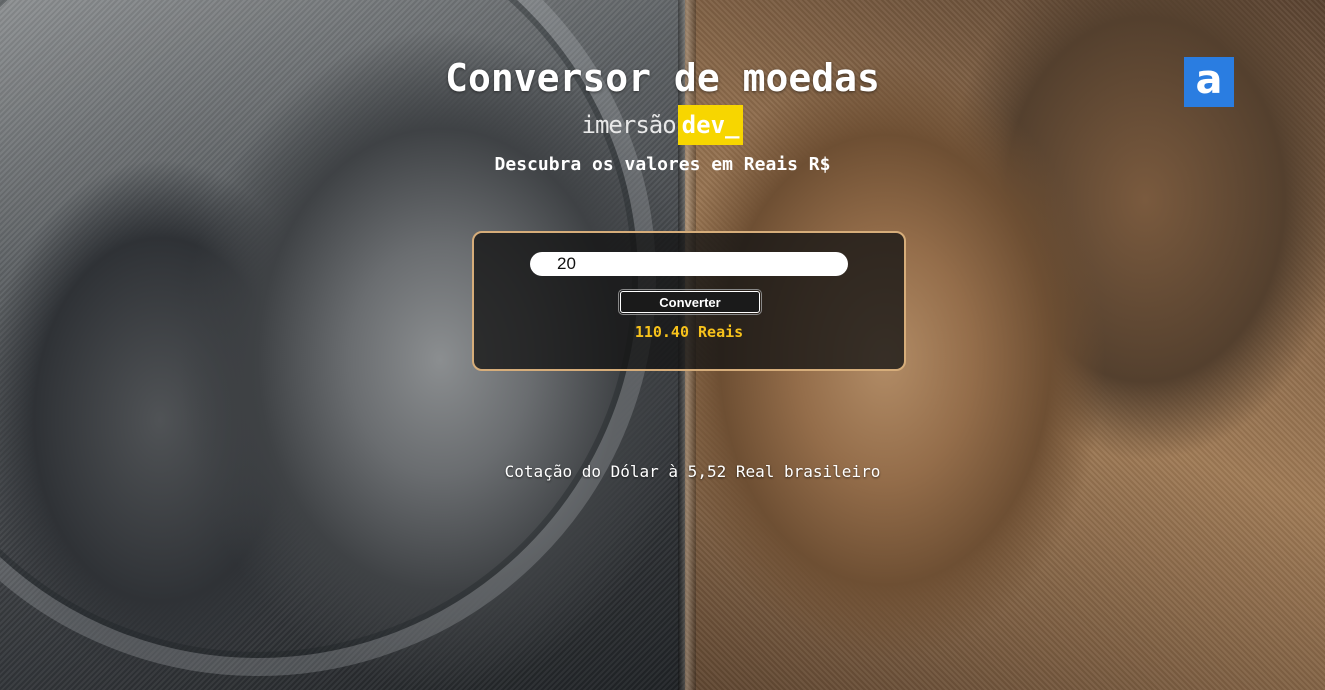  Describe the element at coordinates (710, 125) in the screenshot. I see `brand-dev-badge: dev_` at that location.